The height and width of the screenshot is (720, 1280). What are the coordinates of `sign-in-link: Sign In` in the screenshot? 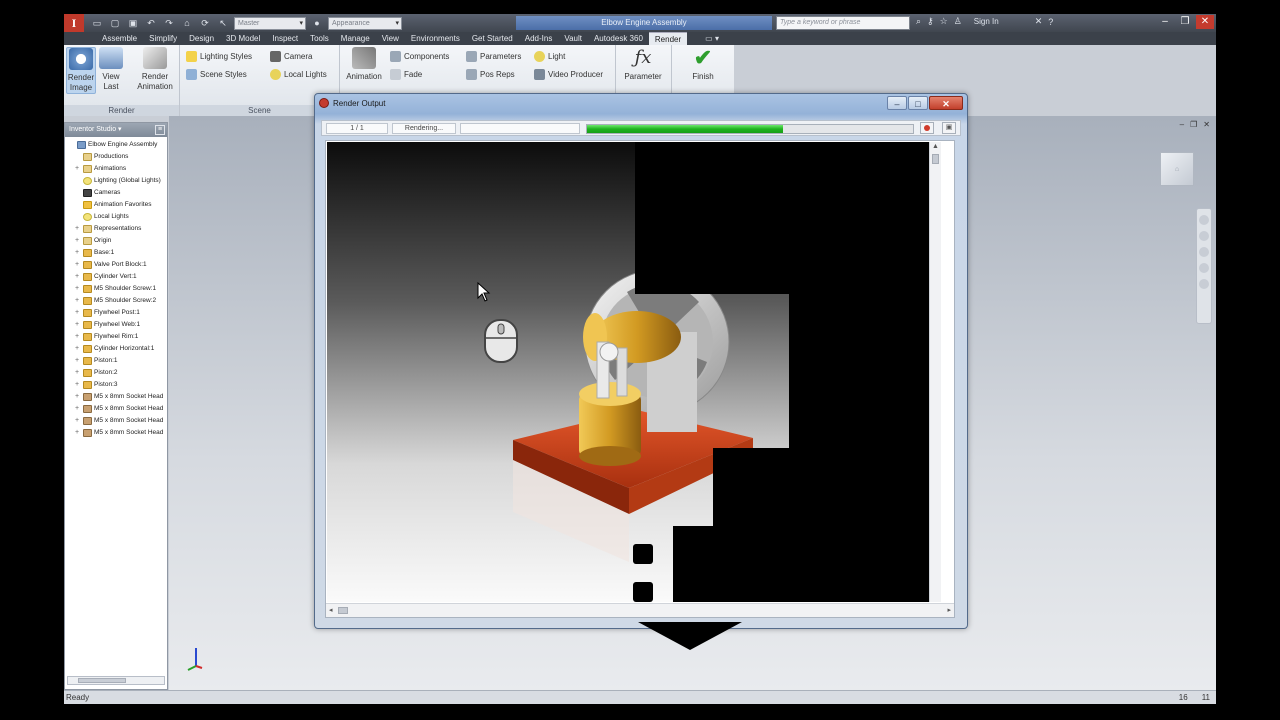 It's located at (986, 21).